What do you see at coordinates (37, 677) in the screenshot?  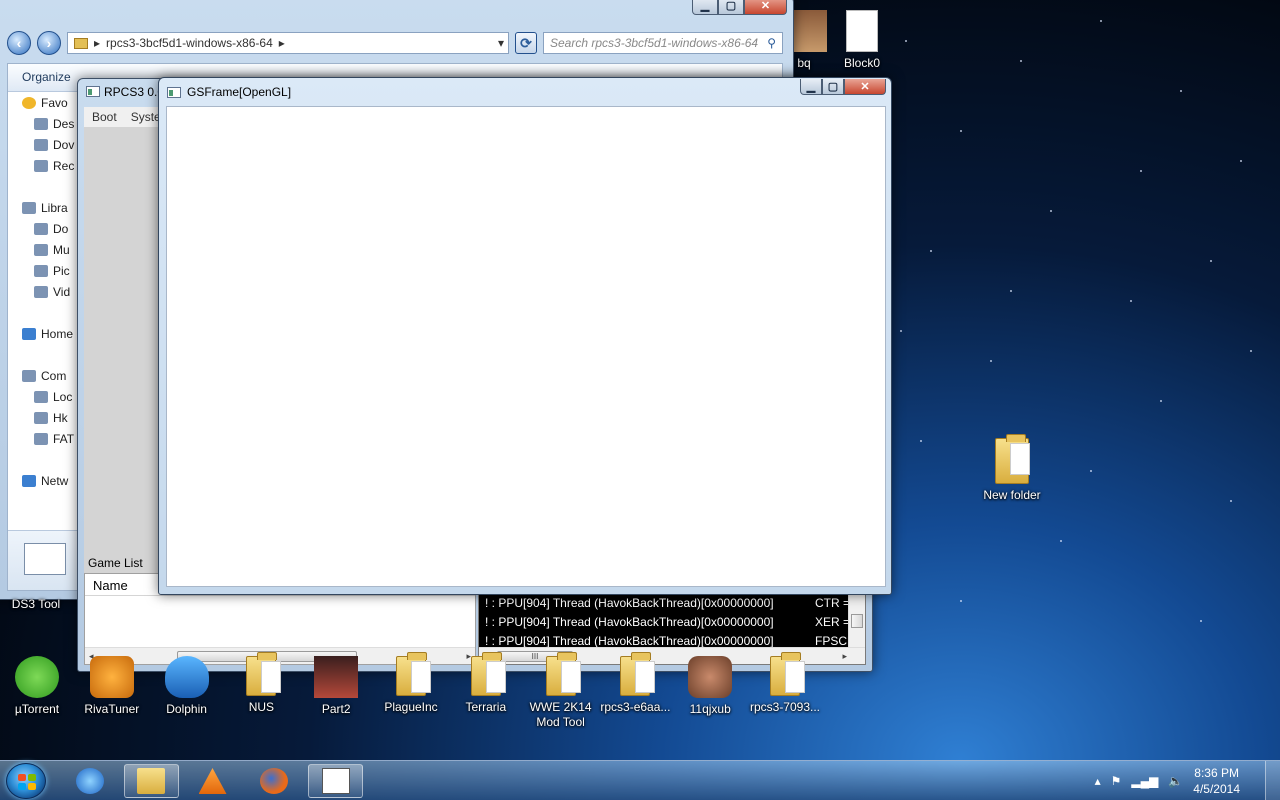 I see `utorrent-icon` at bounding box center [37, 677].